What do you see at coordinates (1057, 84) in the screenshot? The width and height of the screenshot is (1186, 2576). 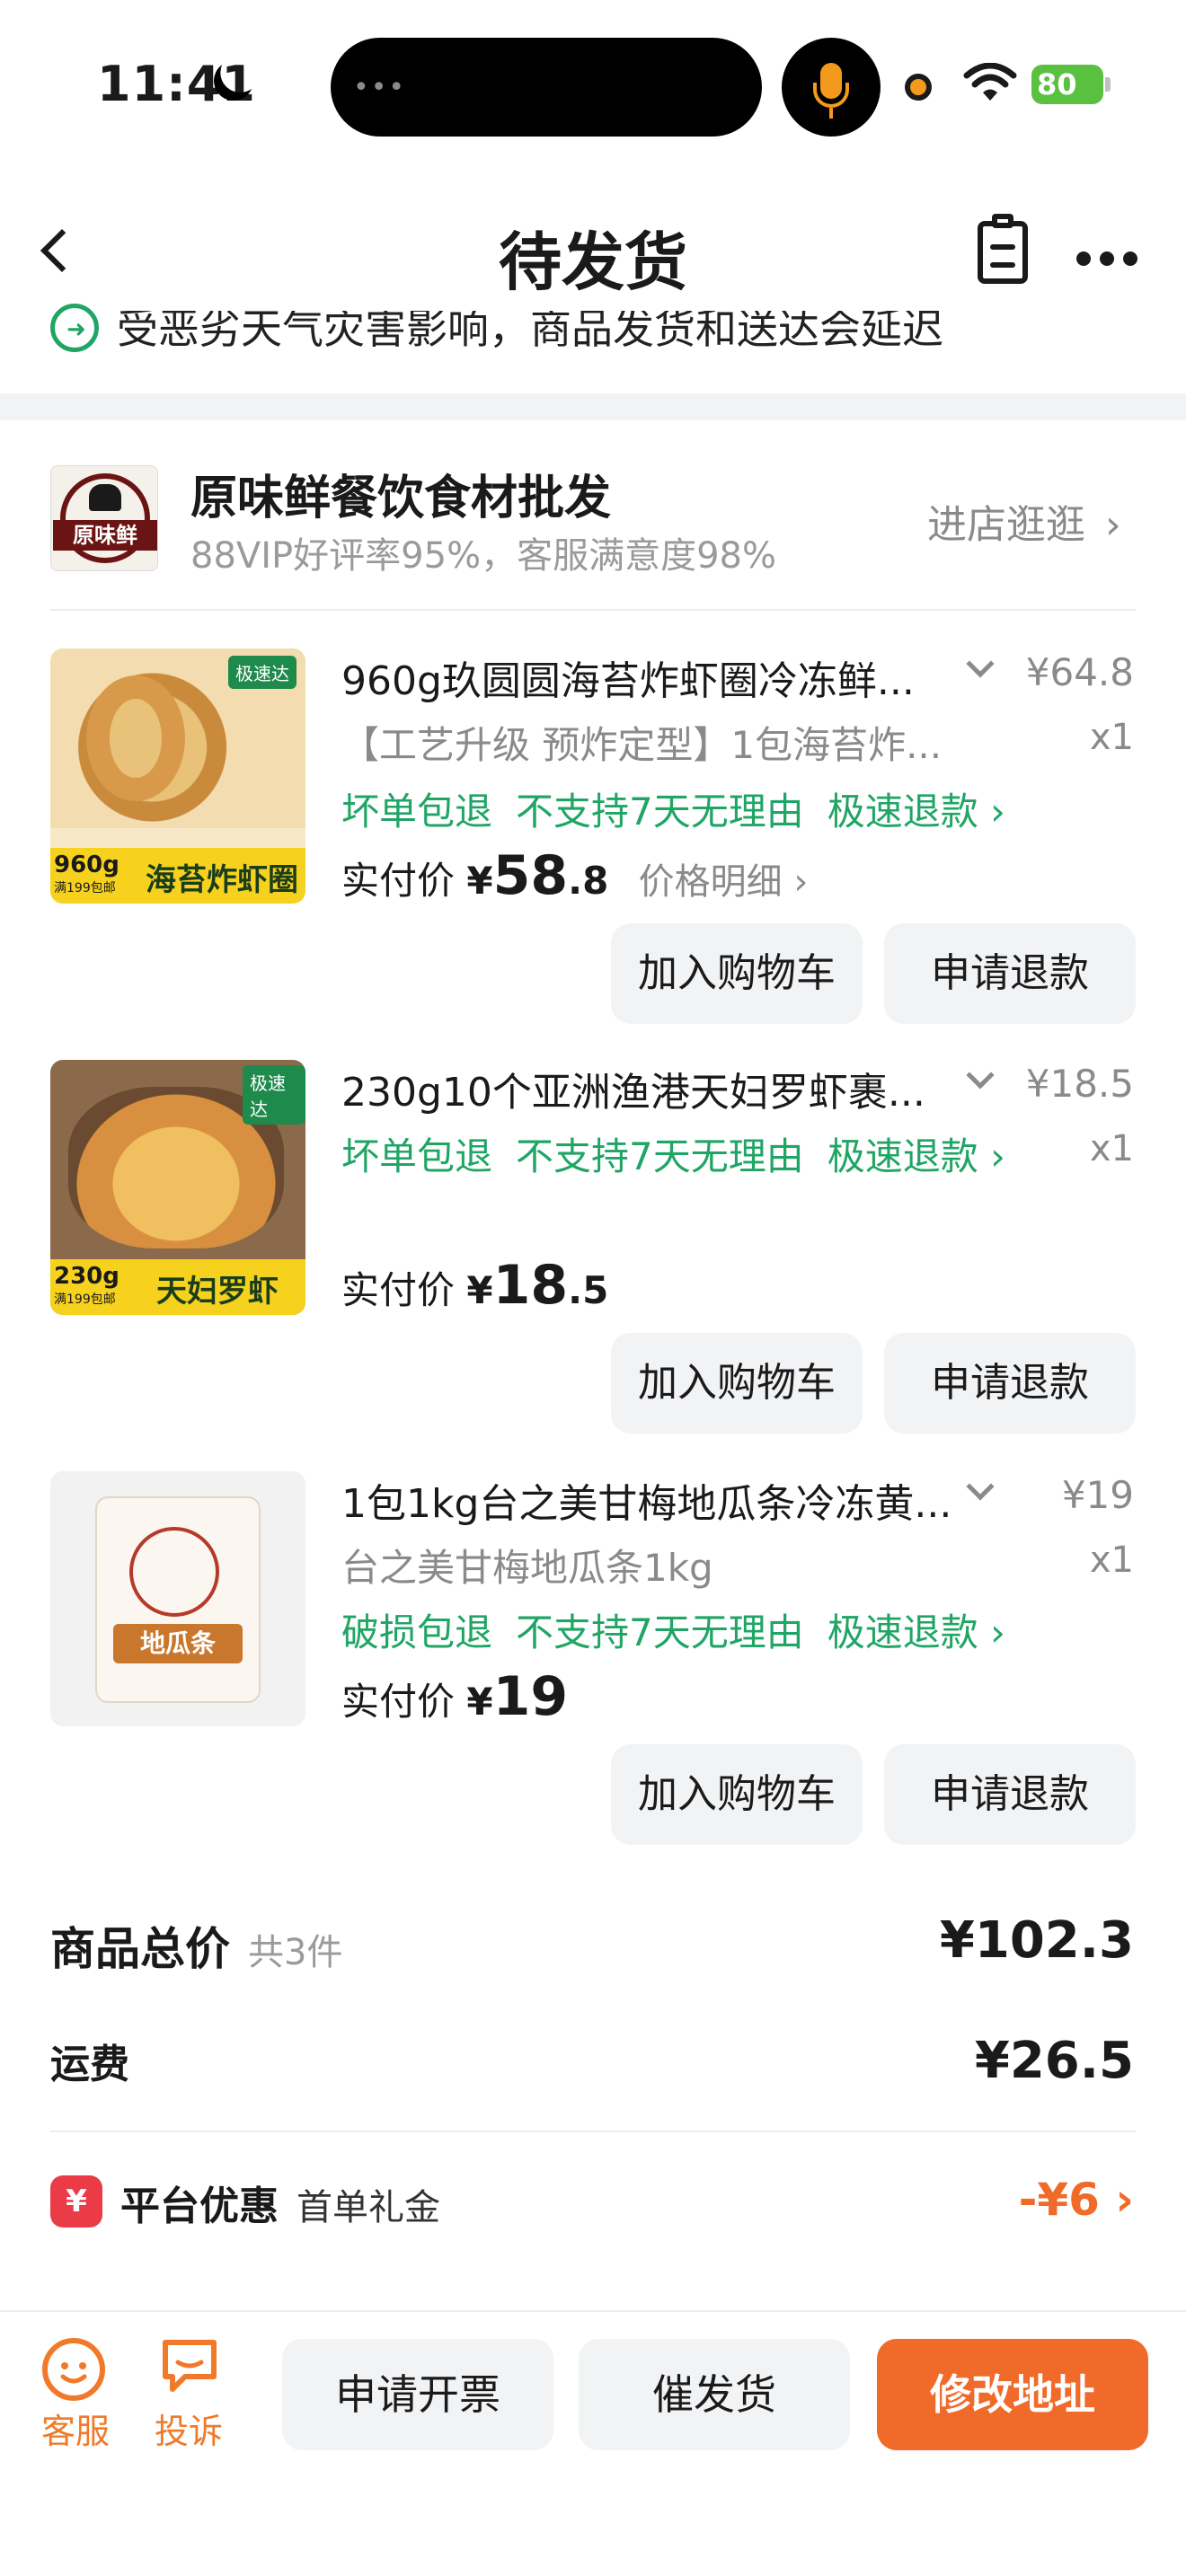 I see `battery-level: 80` at bounding box center [1057, 84].